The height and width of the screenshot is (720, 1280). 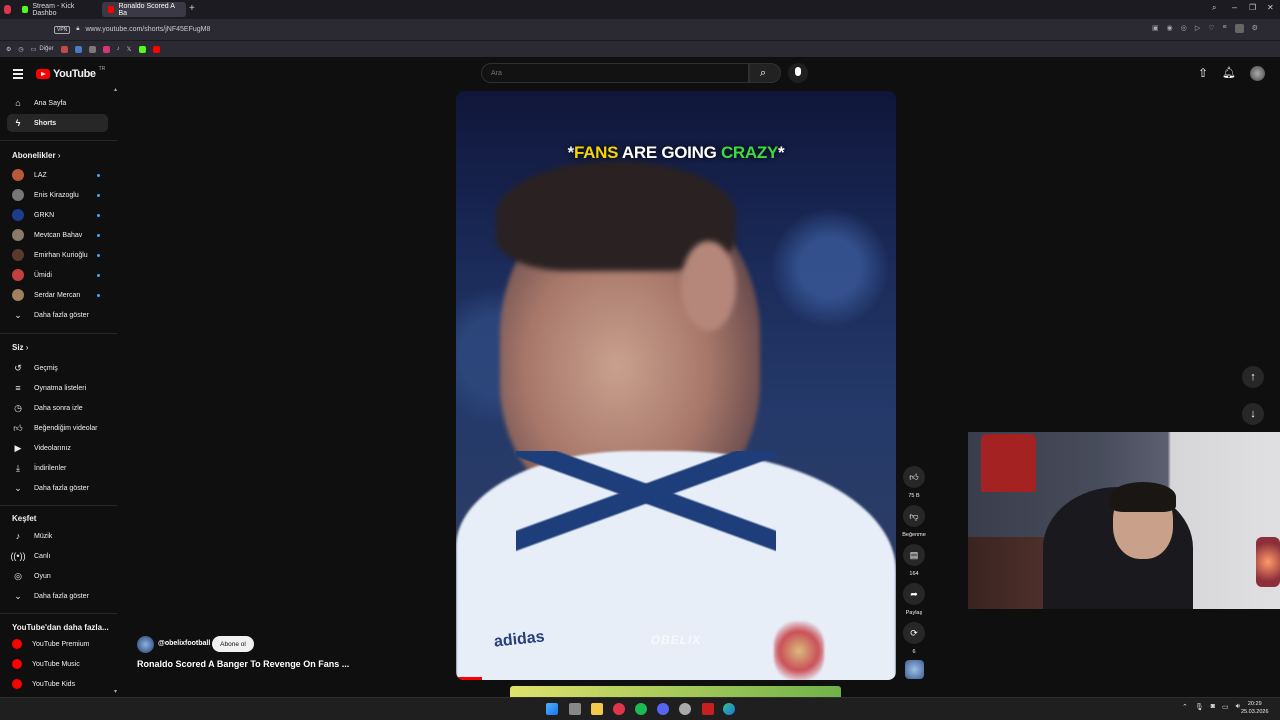 What do you see at coordinates (57, 408) in the screenshot?
I see `sidebar-item-watch-later: ◷ Daha sonra izle` at bounding box center [57, 408].